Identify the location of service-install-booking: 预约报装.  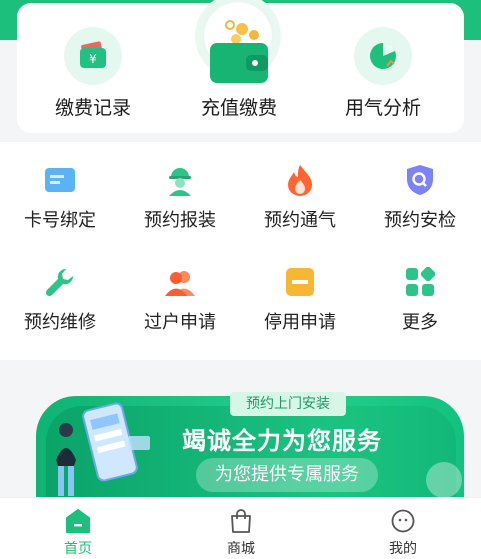
(180, 192).